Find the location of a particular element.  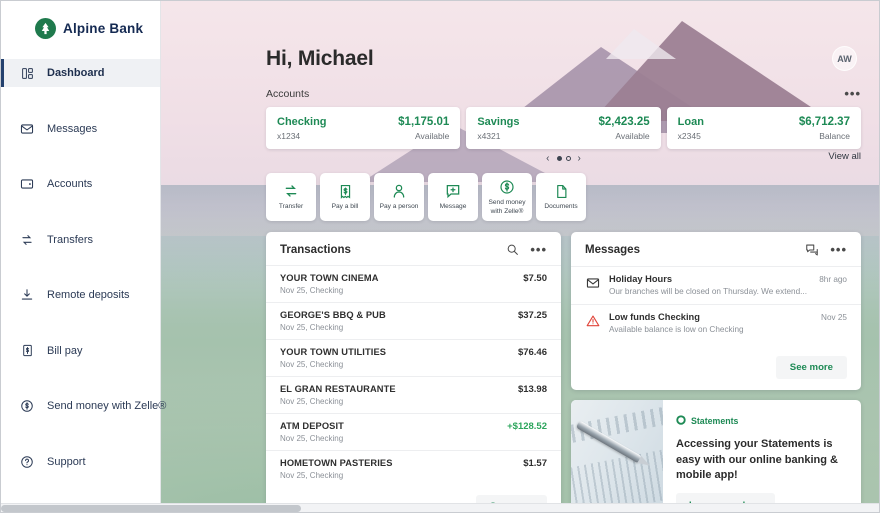

brand-logo: Alpine Bank is located at coordinates (80, 28).